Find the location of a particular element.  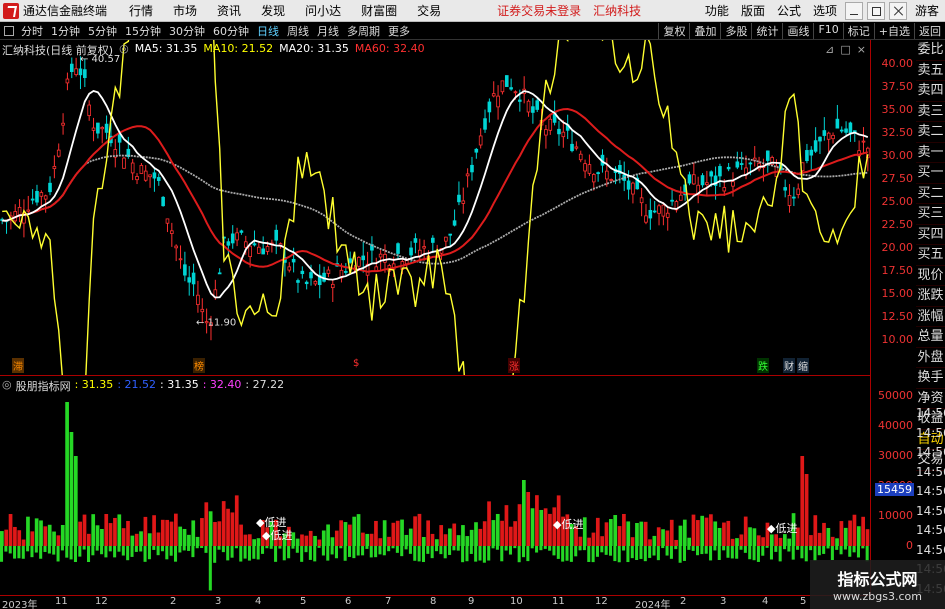

date-tick: 2 is located at coordinates (683, 601).